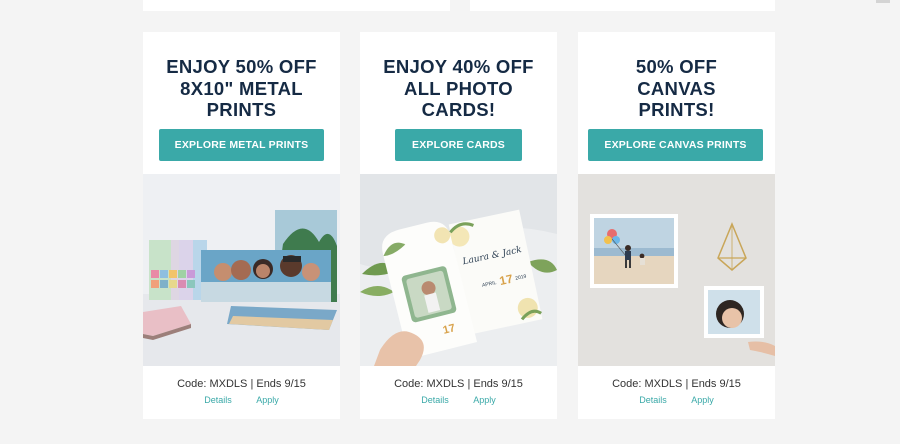 Image resolution: width=900 pixels, height=444 pixels. What do you see at coordinates (676, 88) in the screenshot?
I see `promo-title: 50% OFF CANVAS PRINTS!` at bounding box center [676, 88].